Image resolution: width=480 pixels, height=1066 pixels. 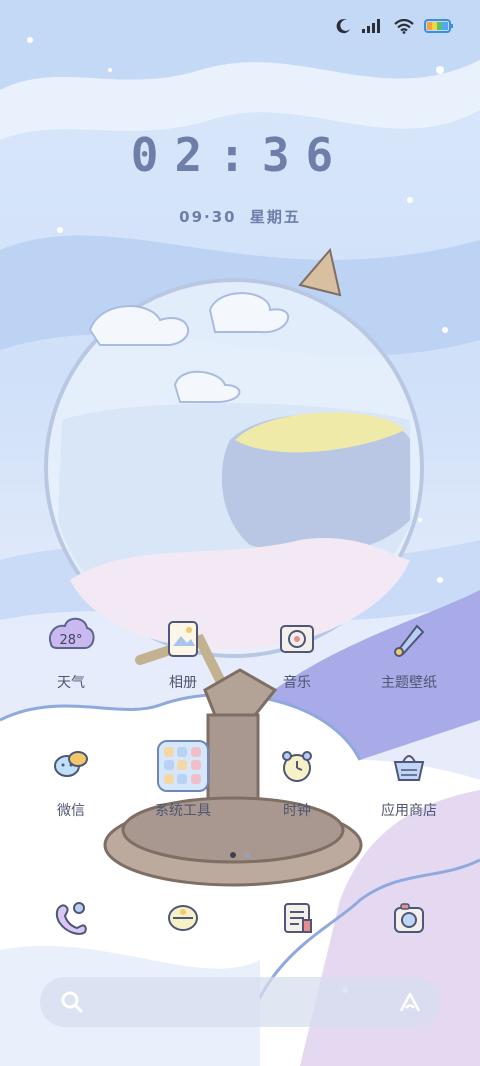 I want to click on app-label: 音乐, so click(x=297, y=683).